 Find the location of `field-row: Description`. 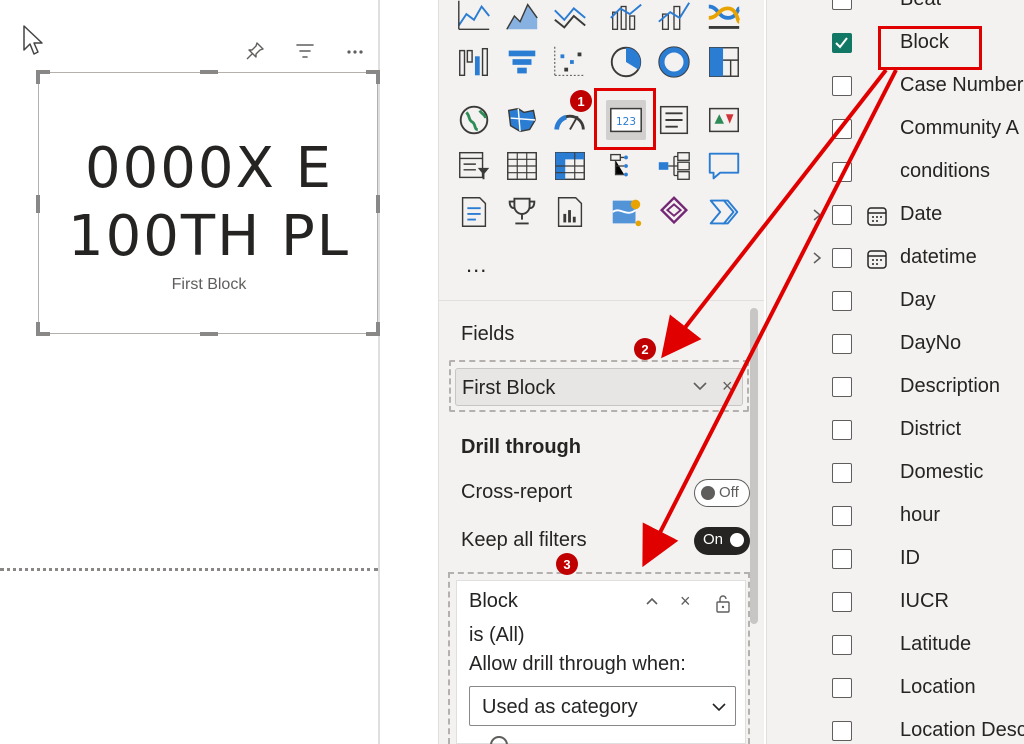

field-row: Description is located at coordinates (895, 387).